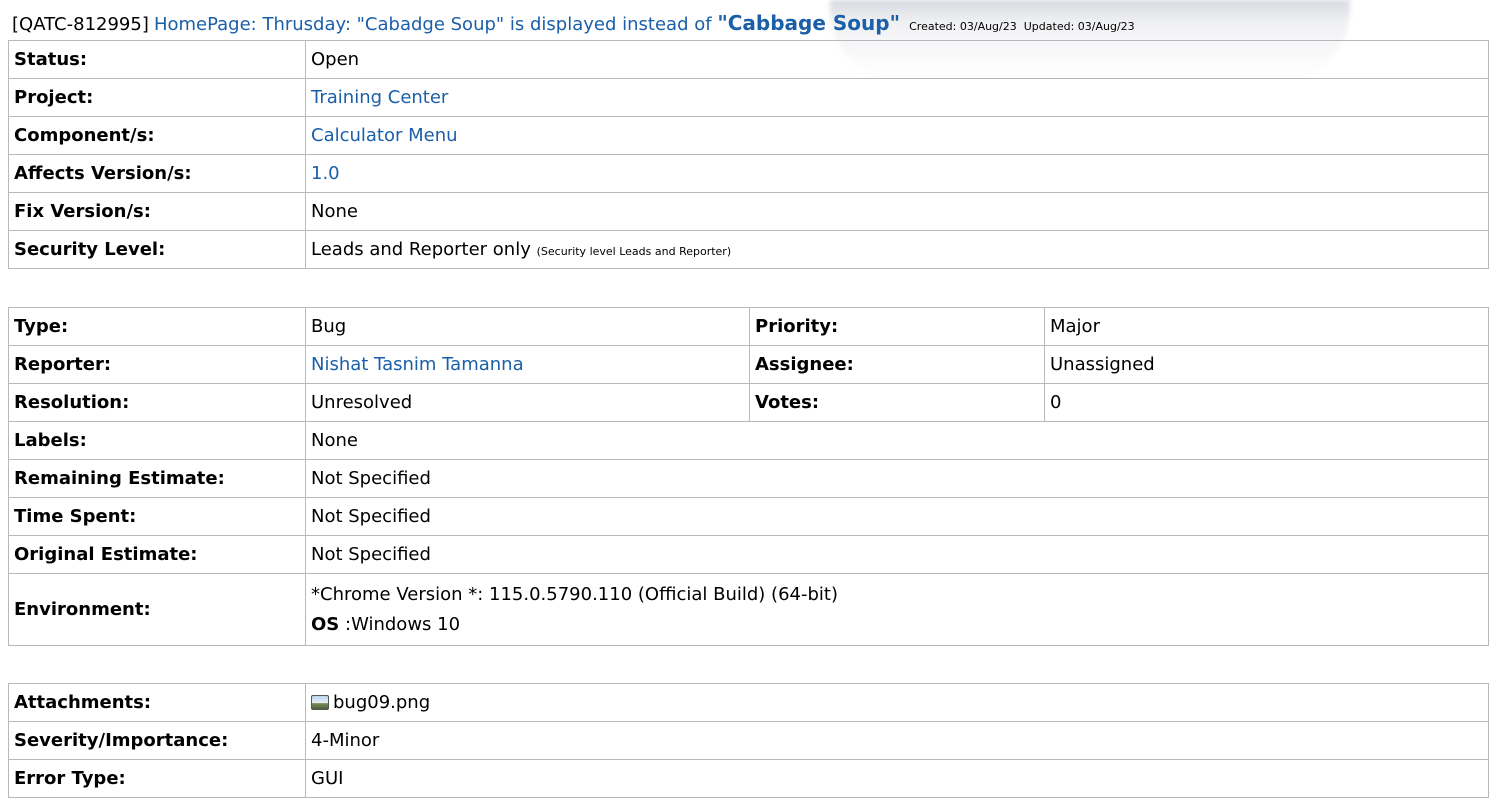 This screenshot has height=798, width=1493. I want to click on assignee-value: Unassigned, so click(1266, 364).